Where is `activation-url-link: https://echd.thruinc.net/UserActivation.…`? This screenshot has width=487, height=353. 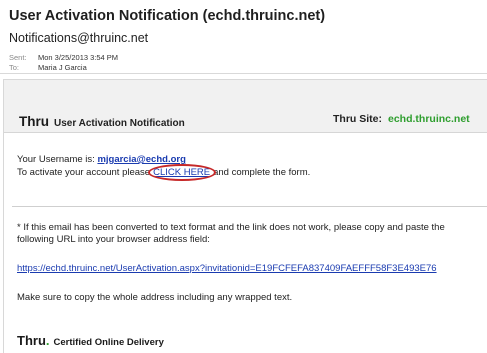 activation-url-link: https://echd.thruinc.net/UserActivation.… is located at coordinates (227, 268).